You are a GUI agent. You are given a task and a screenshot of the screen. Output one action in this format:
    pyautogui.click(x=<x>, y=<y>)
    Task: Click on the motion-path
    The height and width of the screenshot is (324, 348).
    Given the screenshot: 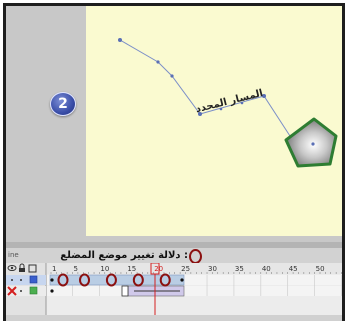 What is the action you would take?
    pyautogui.click(x=205, y=88)
    